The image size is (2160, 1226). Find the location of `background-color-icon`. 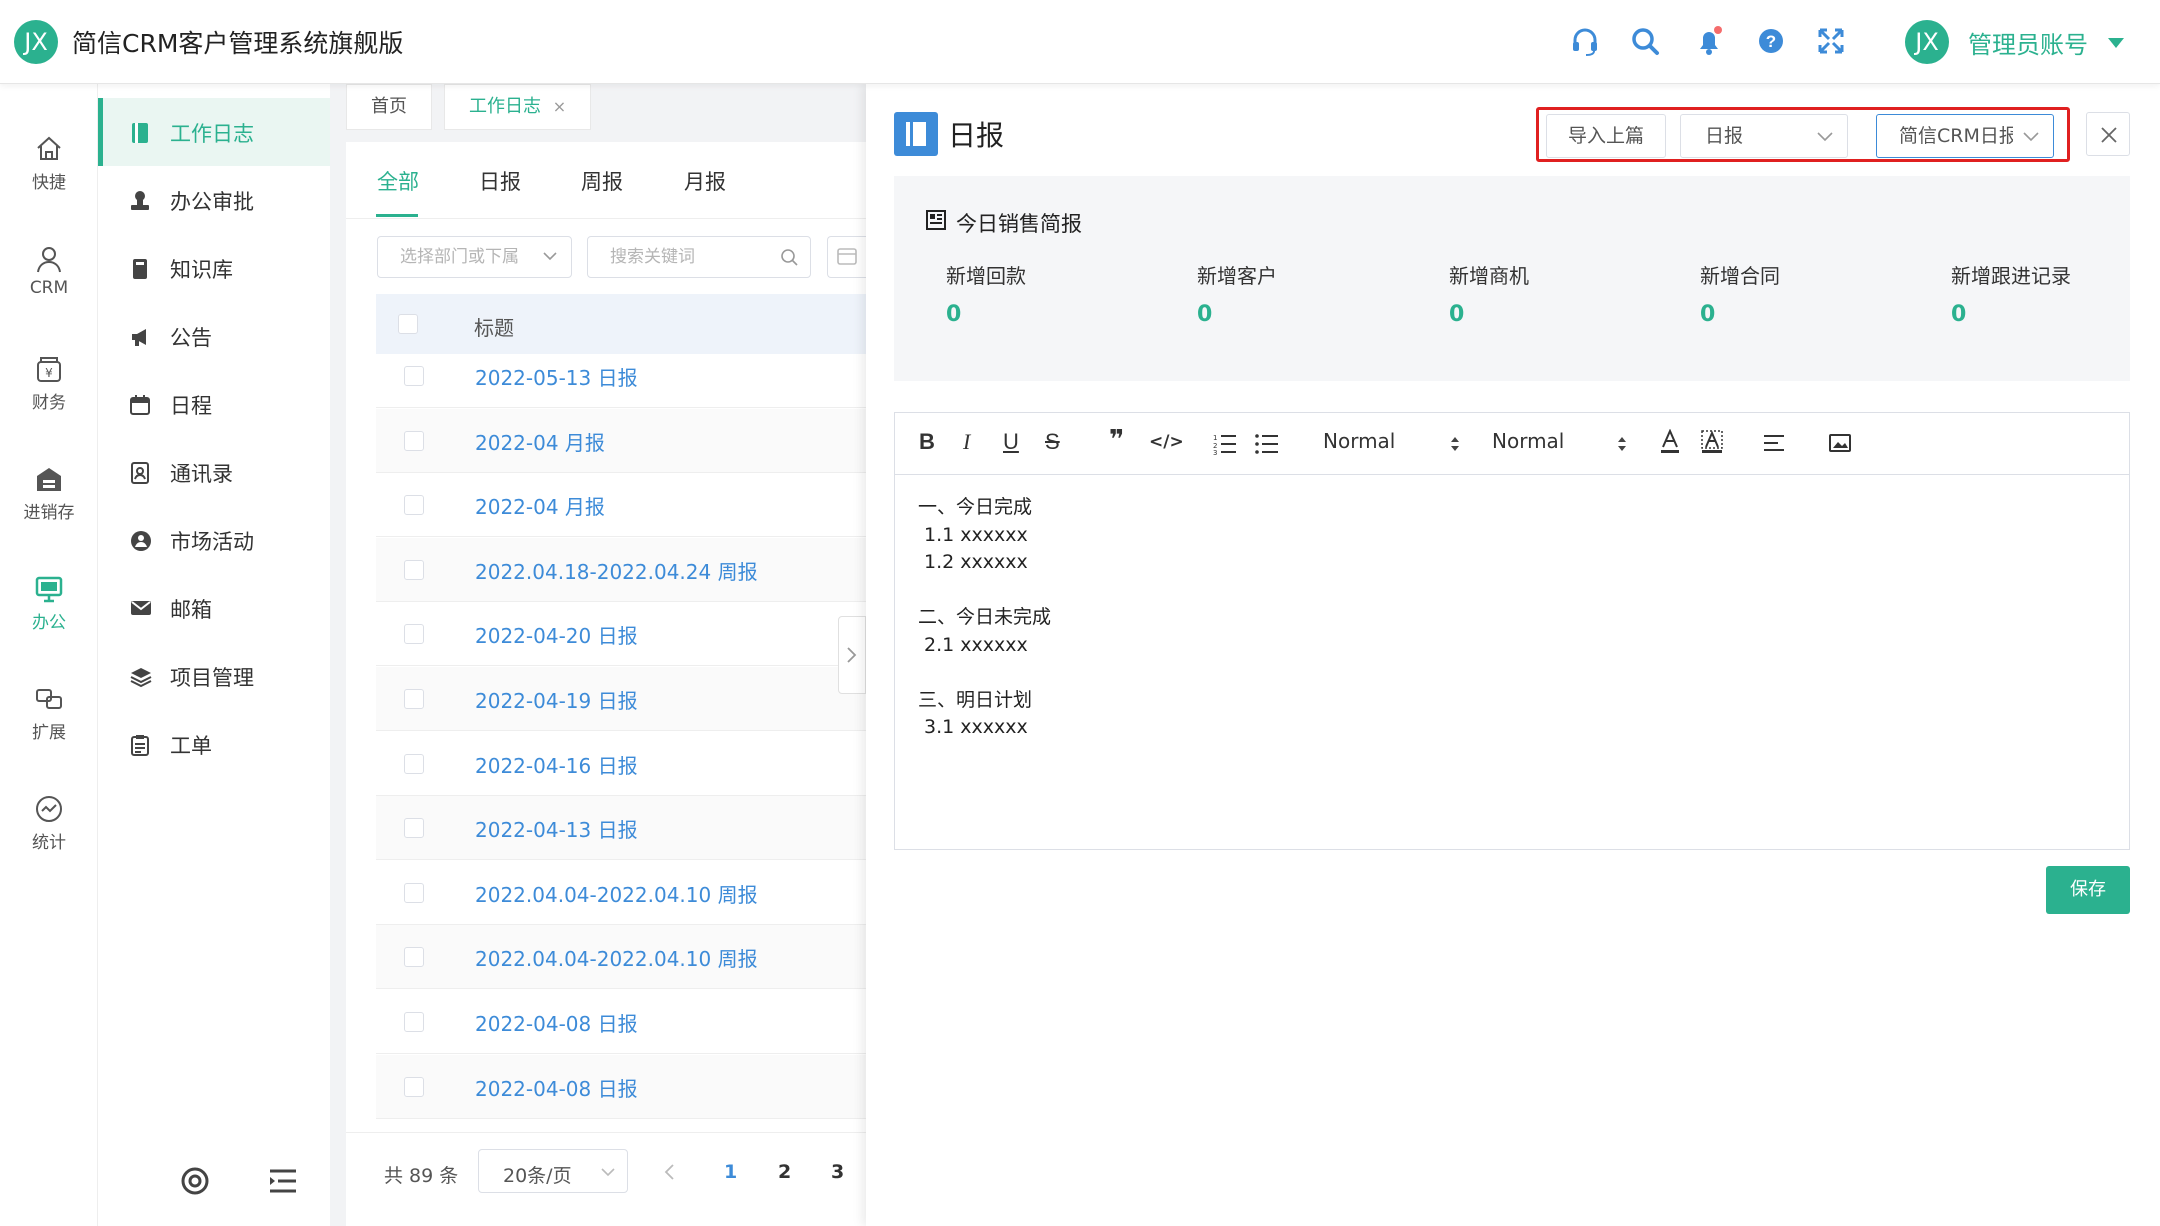

background-color-icon is located at coordinates (1712, 442).